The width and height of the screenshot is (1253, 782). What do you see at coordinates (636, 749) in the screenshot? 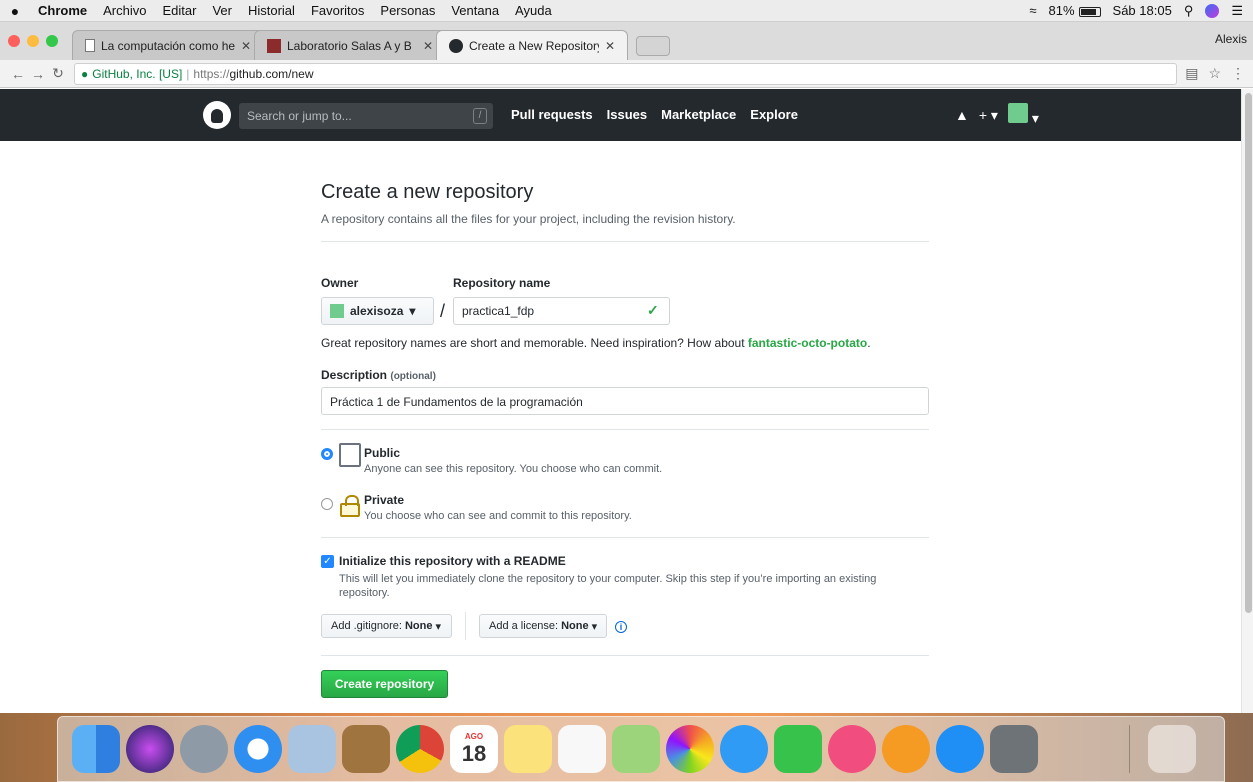
I see `maps-icon` at bounding box center [636, 749].